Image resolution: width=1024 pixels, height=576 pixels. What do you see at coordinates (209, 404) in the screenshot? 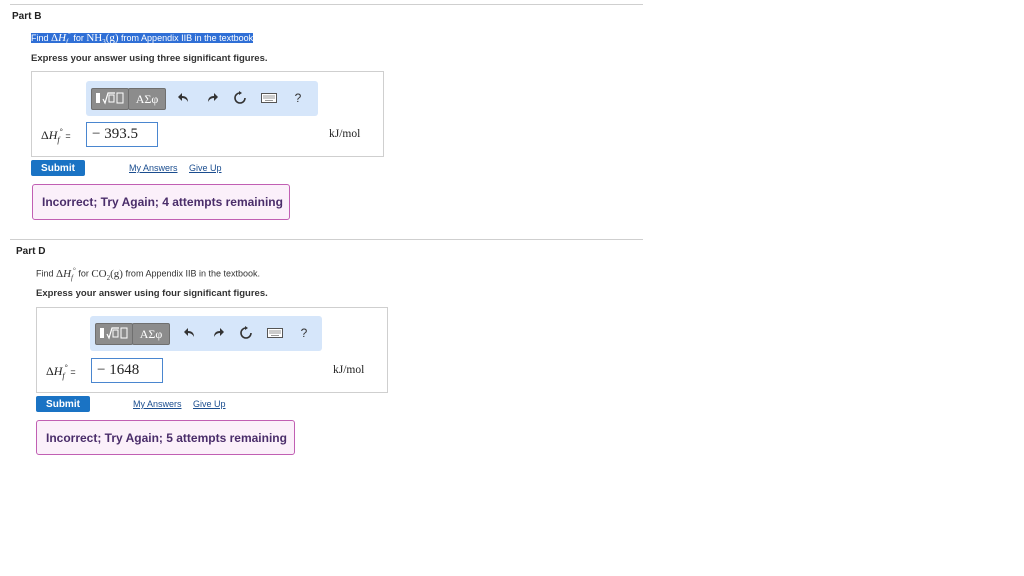
I see `part-d-give-up-link: Give Up` at bounding box center [209, 404].